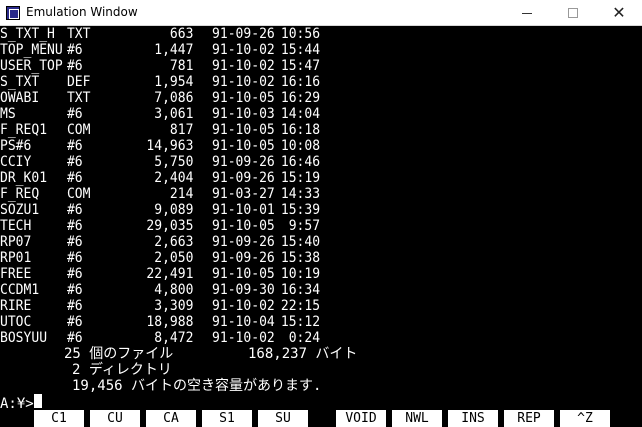 The image size is (642, 427). I want to click on file-size: 7,086, so click(174, 98).